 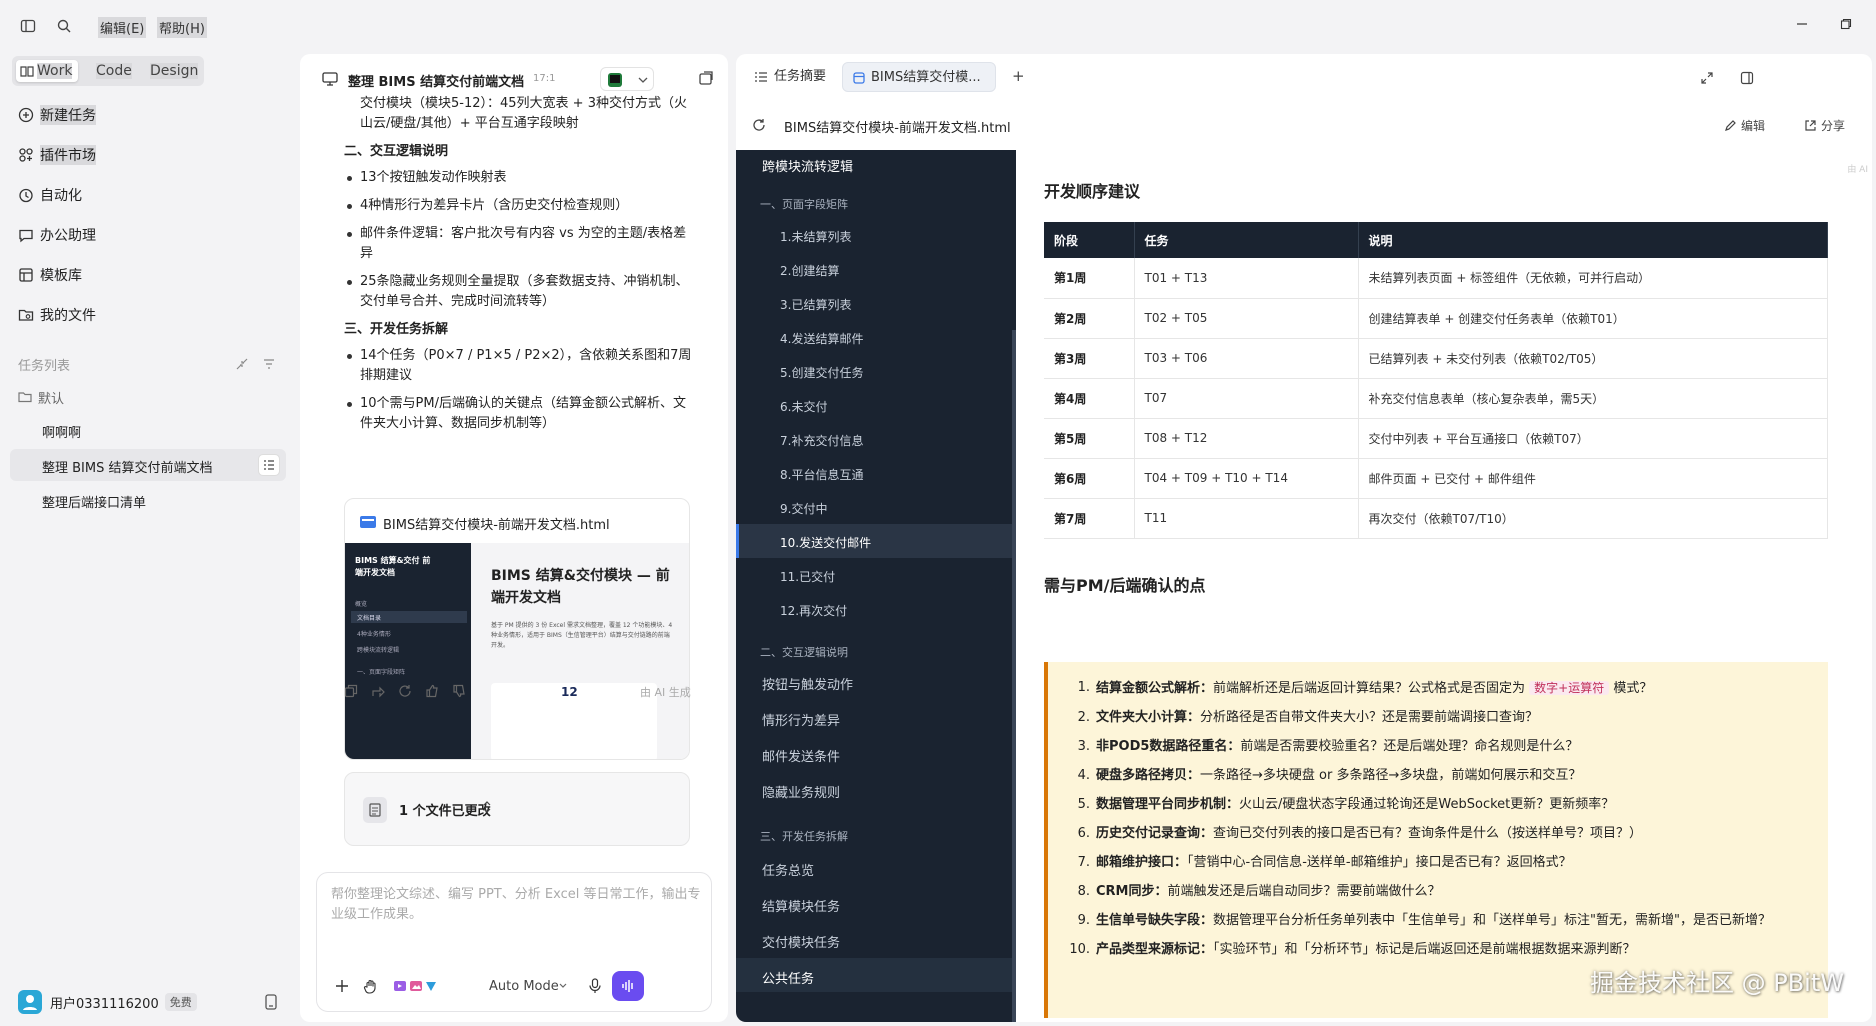 I want to click on template-icon, so click(x=26, y=275).